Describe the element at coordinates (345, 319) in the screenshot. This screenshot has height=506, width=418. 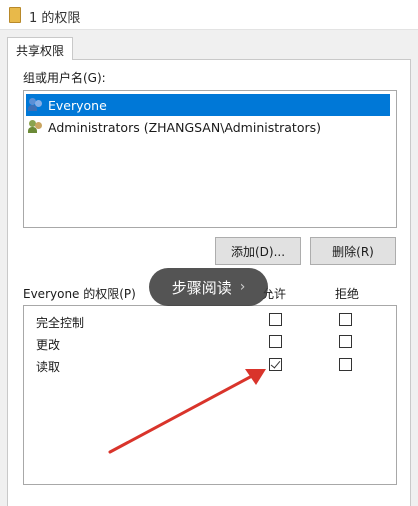
I see `full-control-deny-checkbox` at that location.